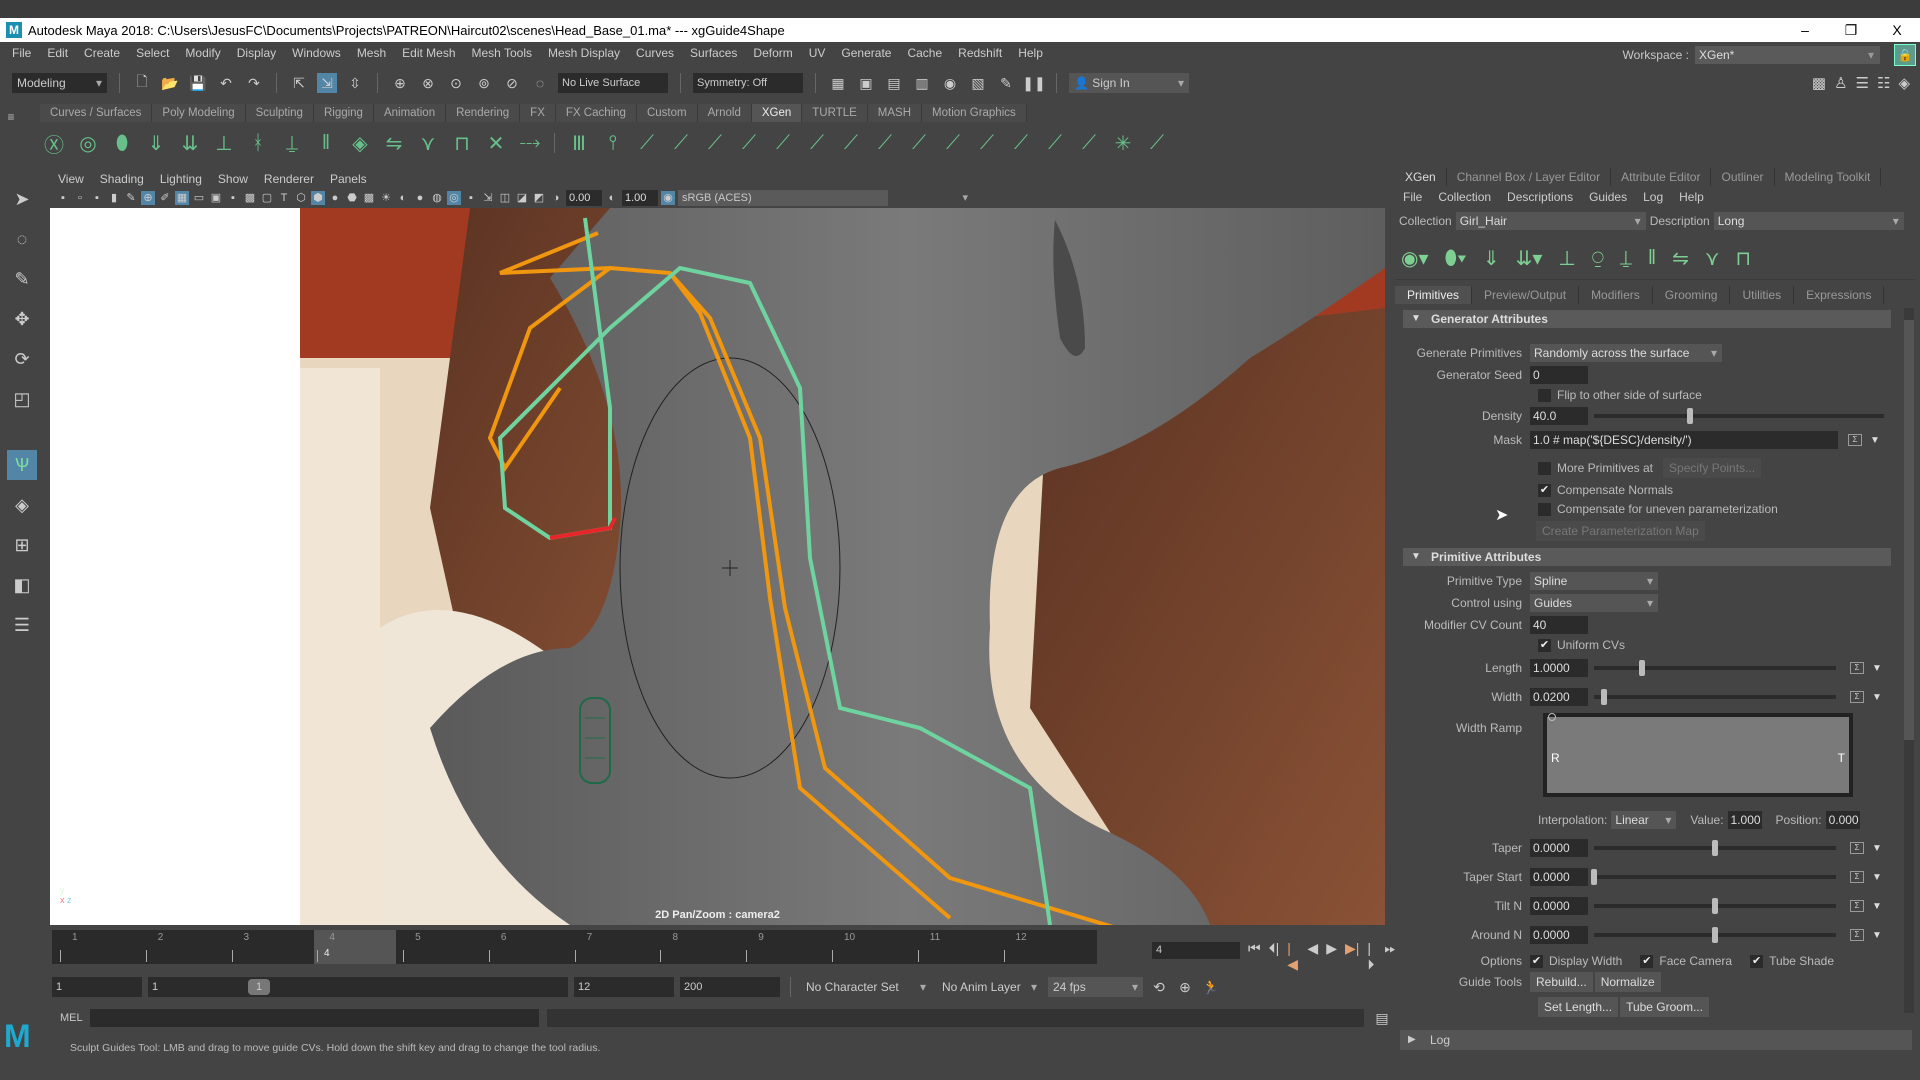  Describe the element at coordinates (505, 198) in the screenshot. I see `xray-icon: ◫` at that location.